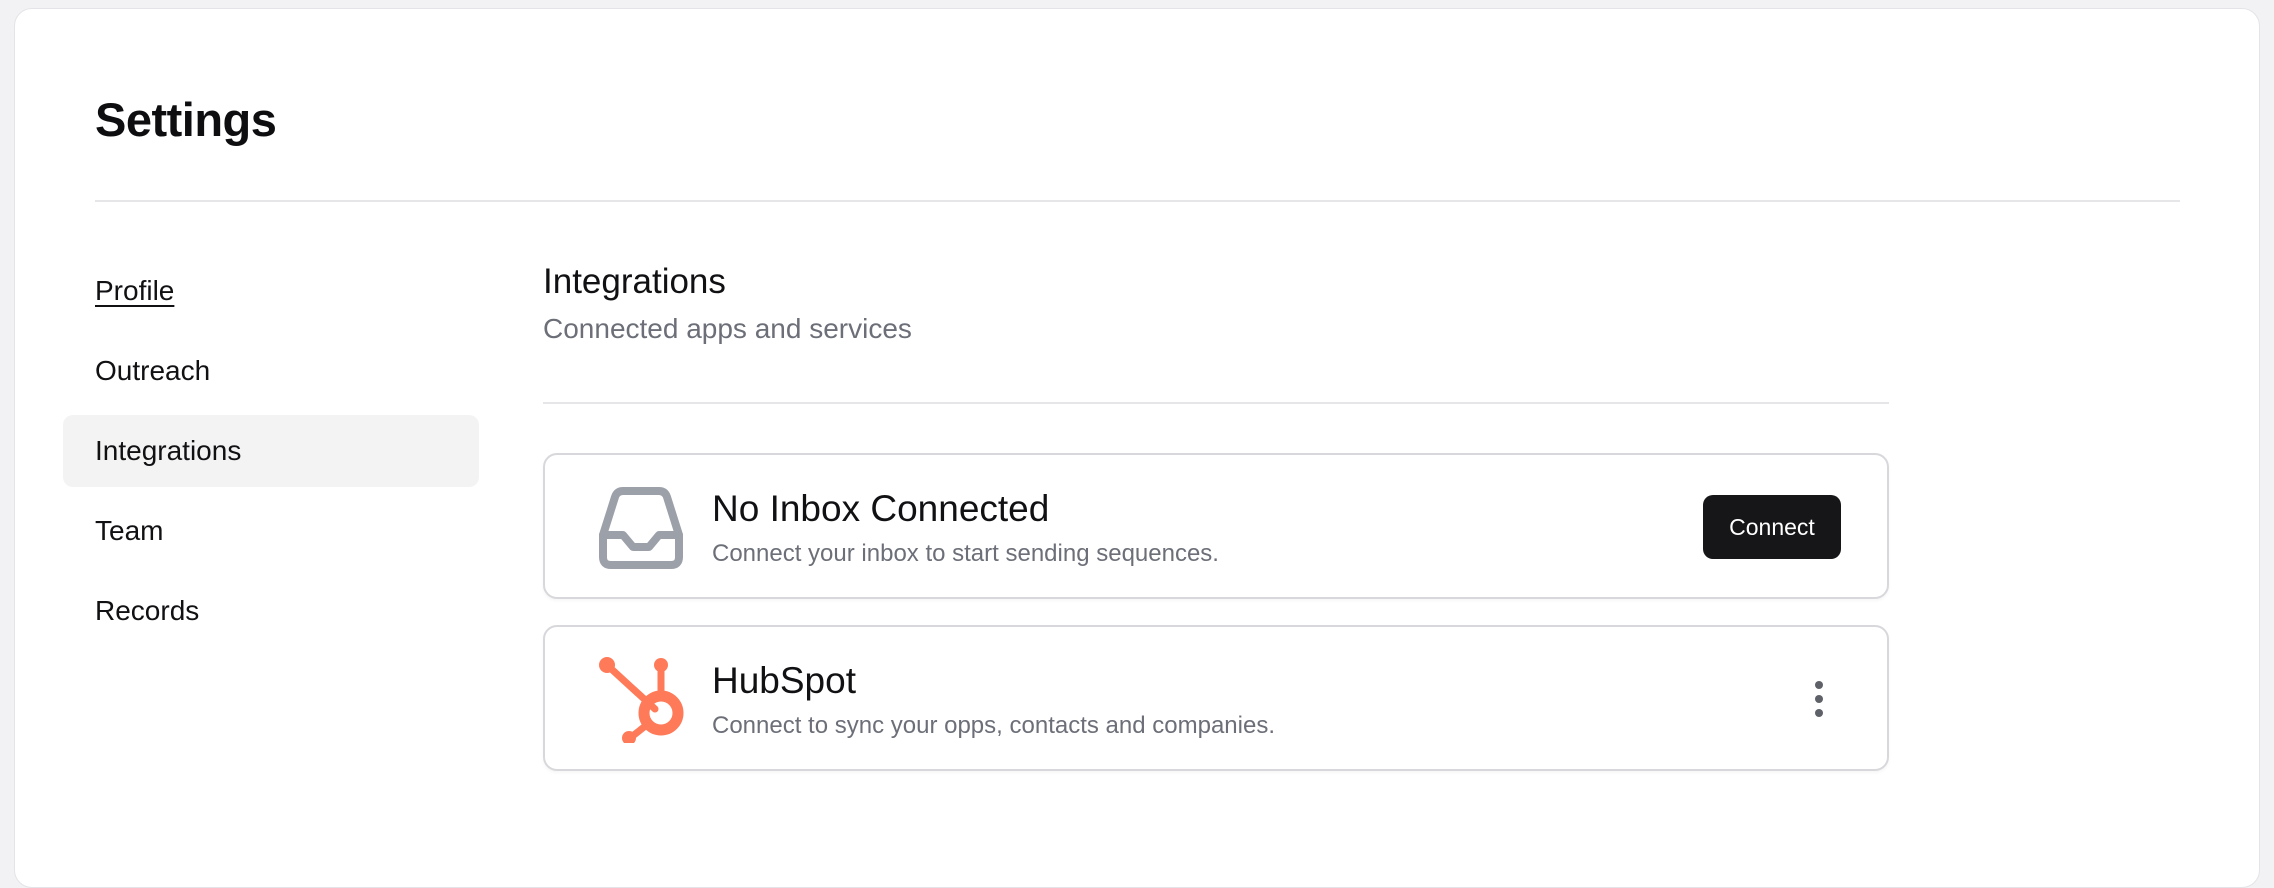  I want to click on integration-name: No Inbox Connected, so click(881, 508).